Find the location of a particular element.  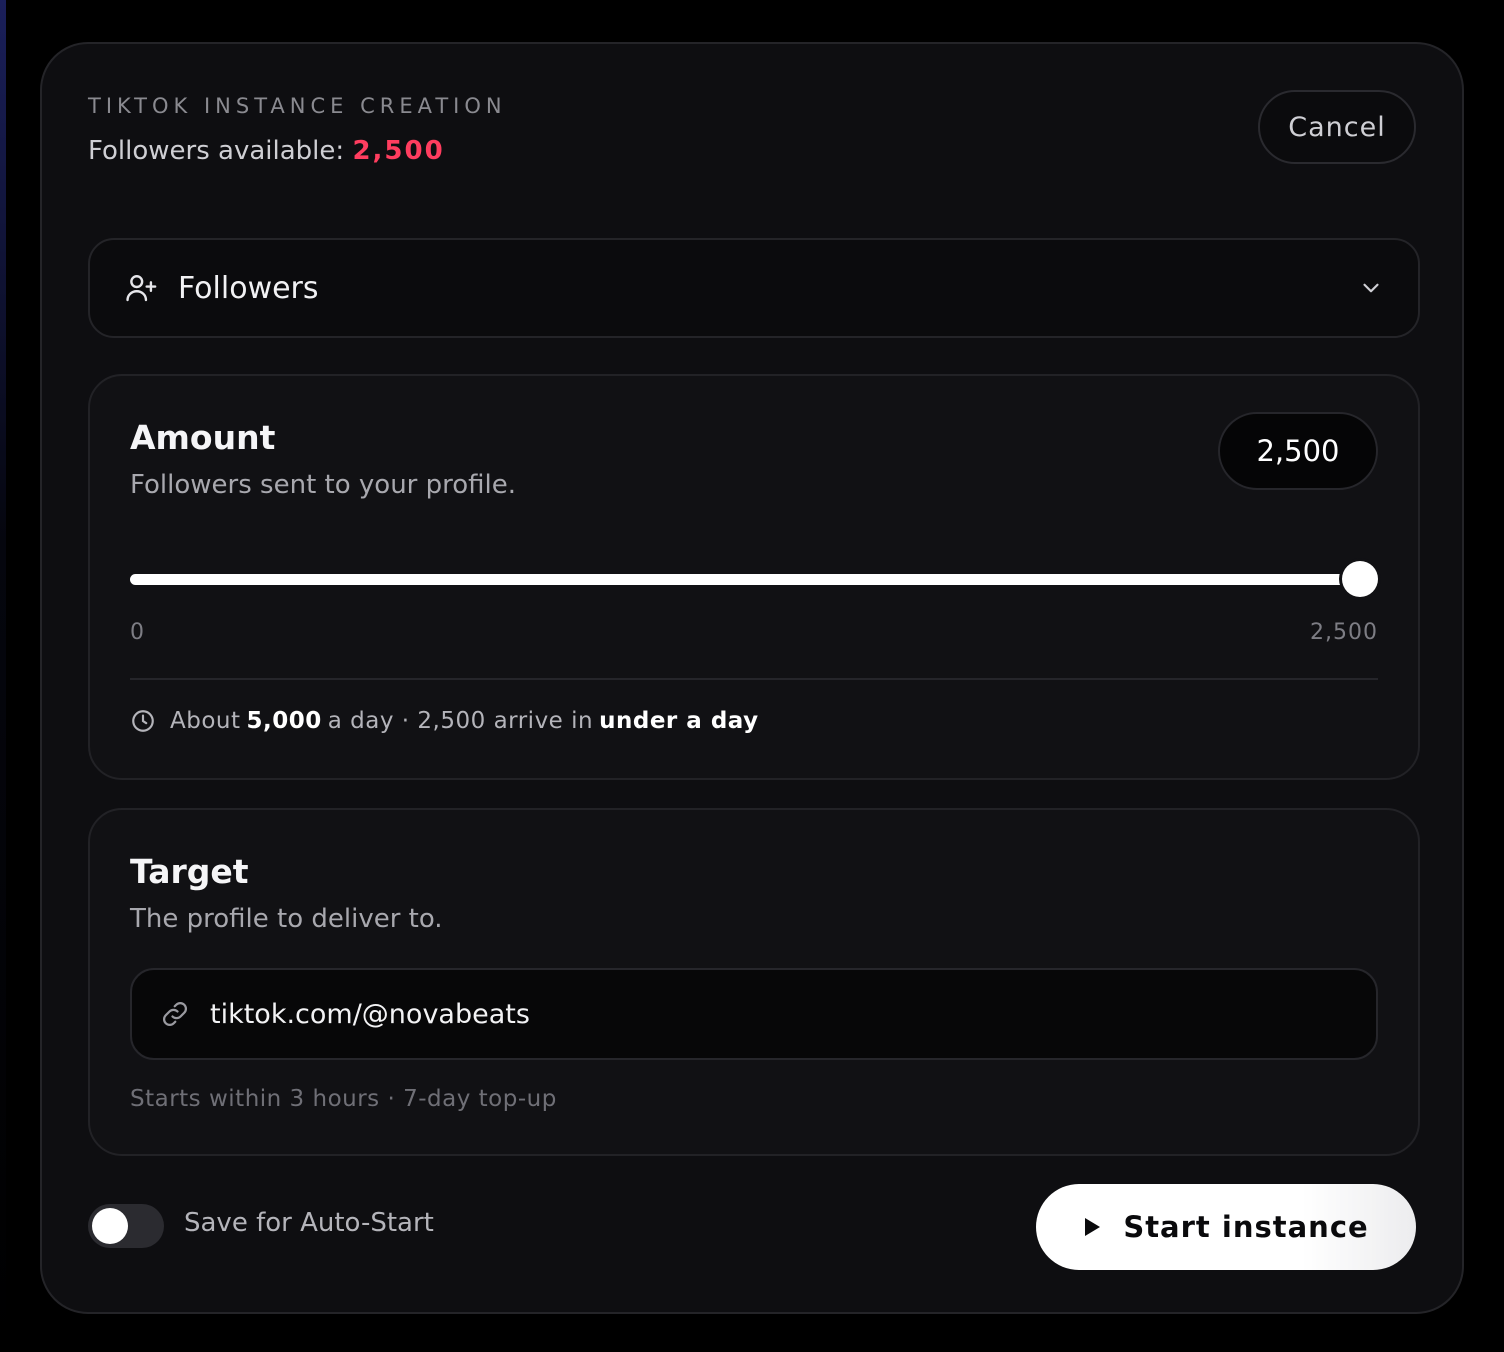

target-title: Target is located at coordinates (189, 871).